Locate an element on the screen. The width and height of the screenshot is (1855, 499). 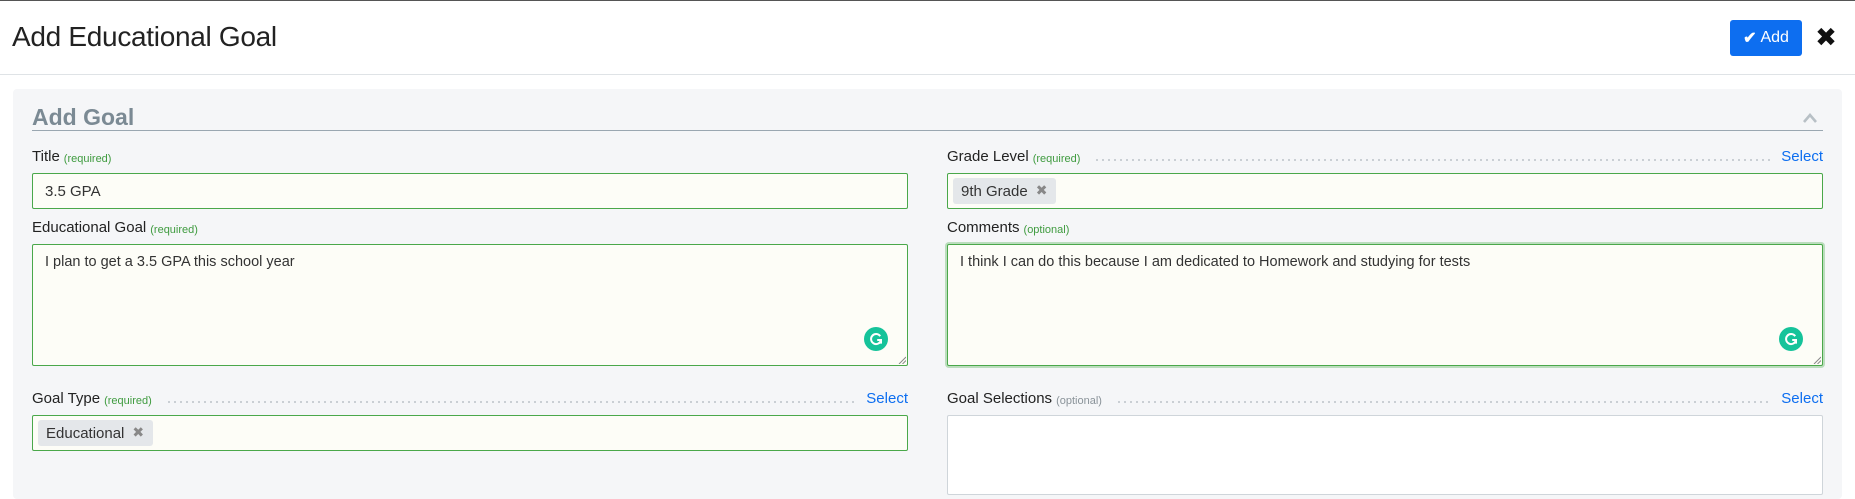
title-field: Title (required) 3.5 GPA is located at coordinates (470, 177).